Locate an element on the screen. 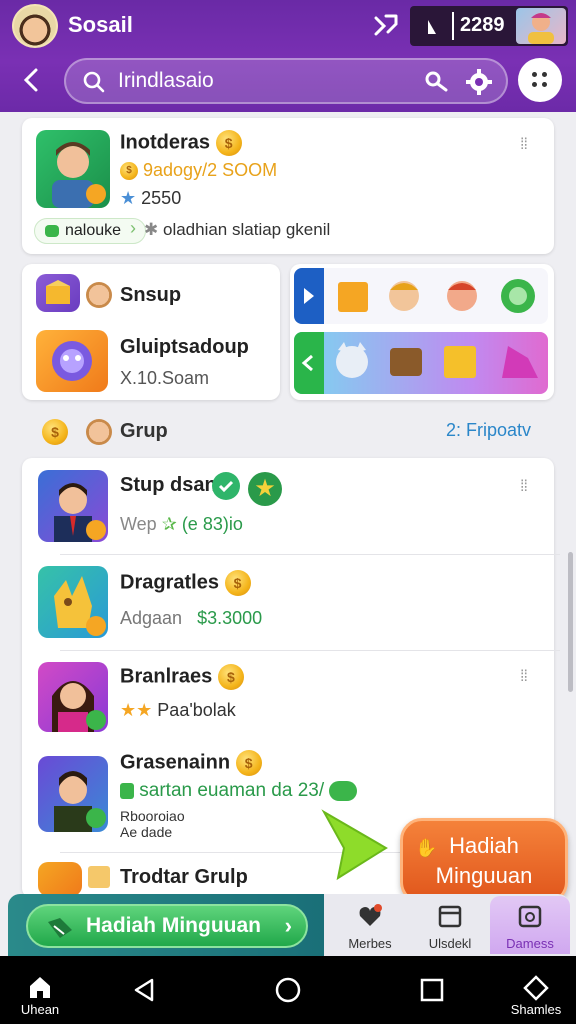 This screenshot has width=576, height=1024. bottom-app-bar: Hadiah Minguuan › Merbes Ulsdekl Damess is located at coordinates (289, 925).